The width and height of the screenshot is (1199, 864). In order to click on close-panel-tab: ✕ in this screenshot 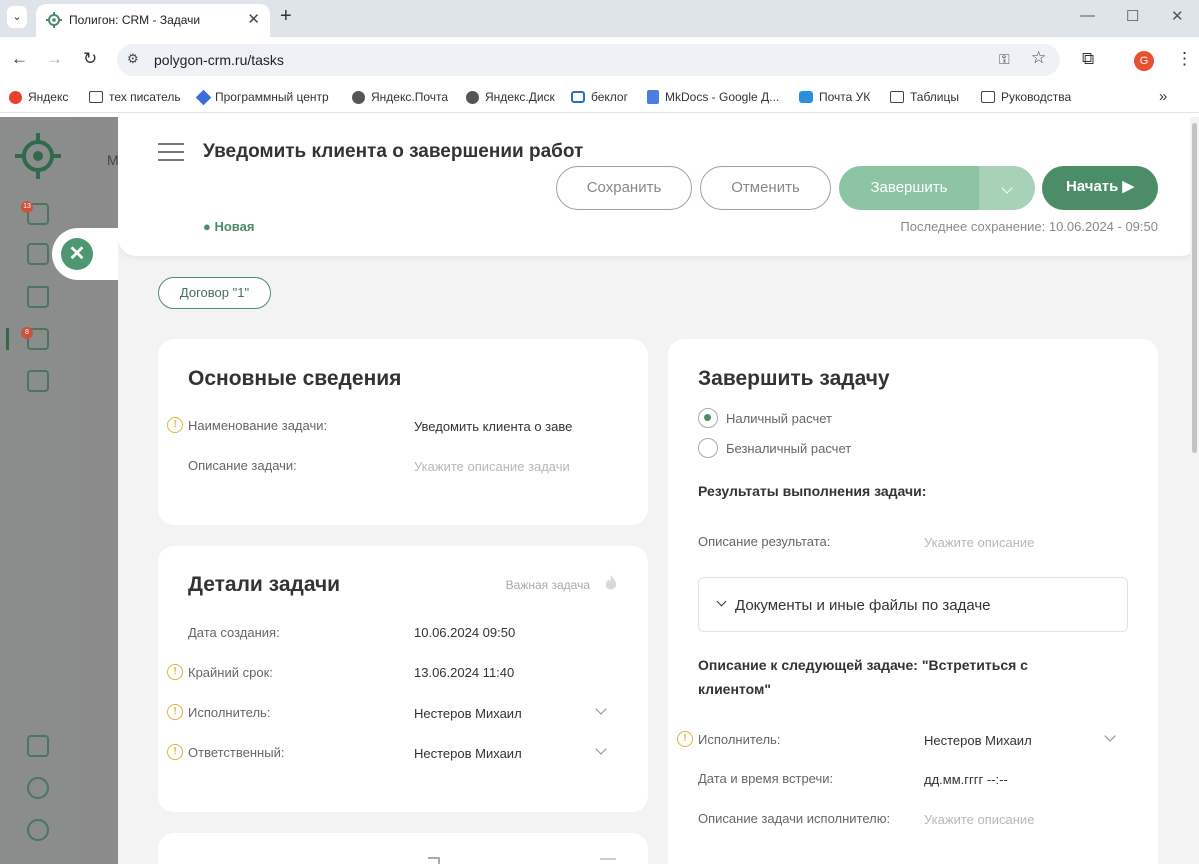, I will do `click(85, 254)`.